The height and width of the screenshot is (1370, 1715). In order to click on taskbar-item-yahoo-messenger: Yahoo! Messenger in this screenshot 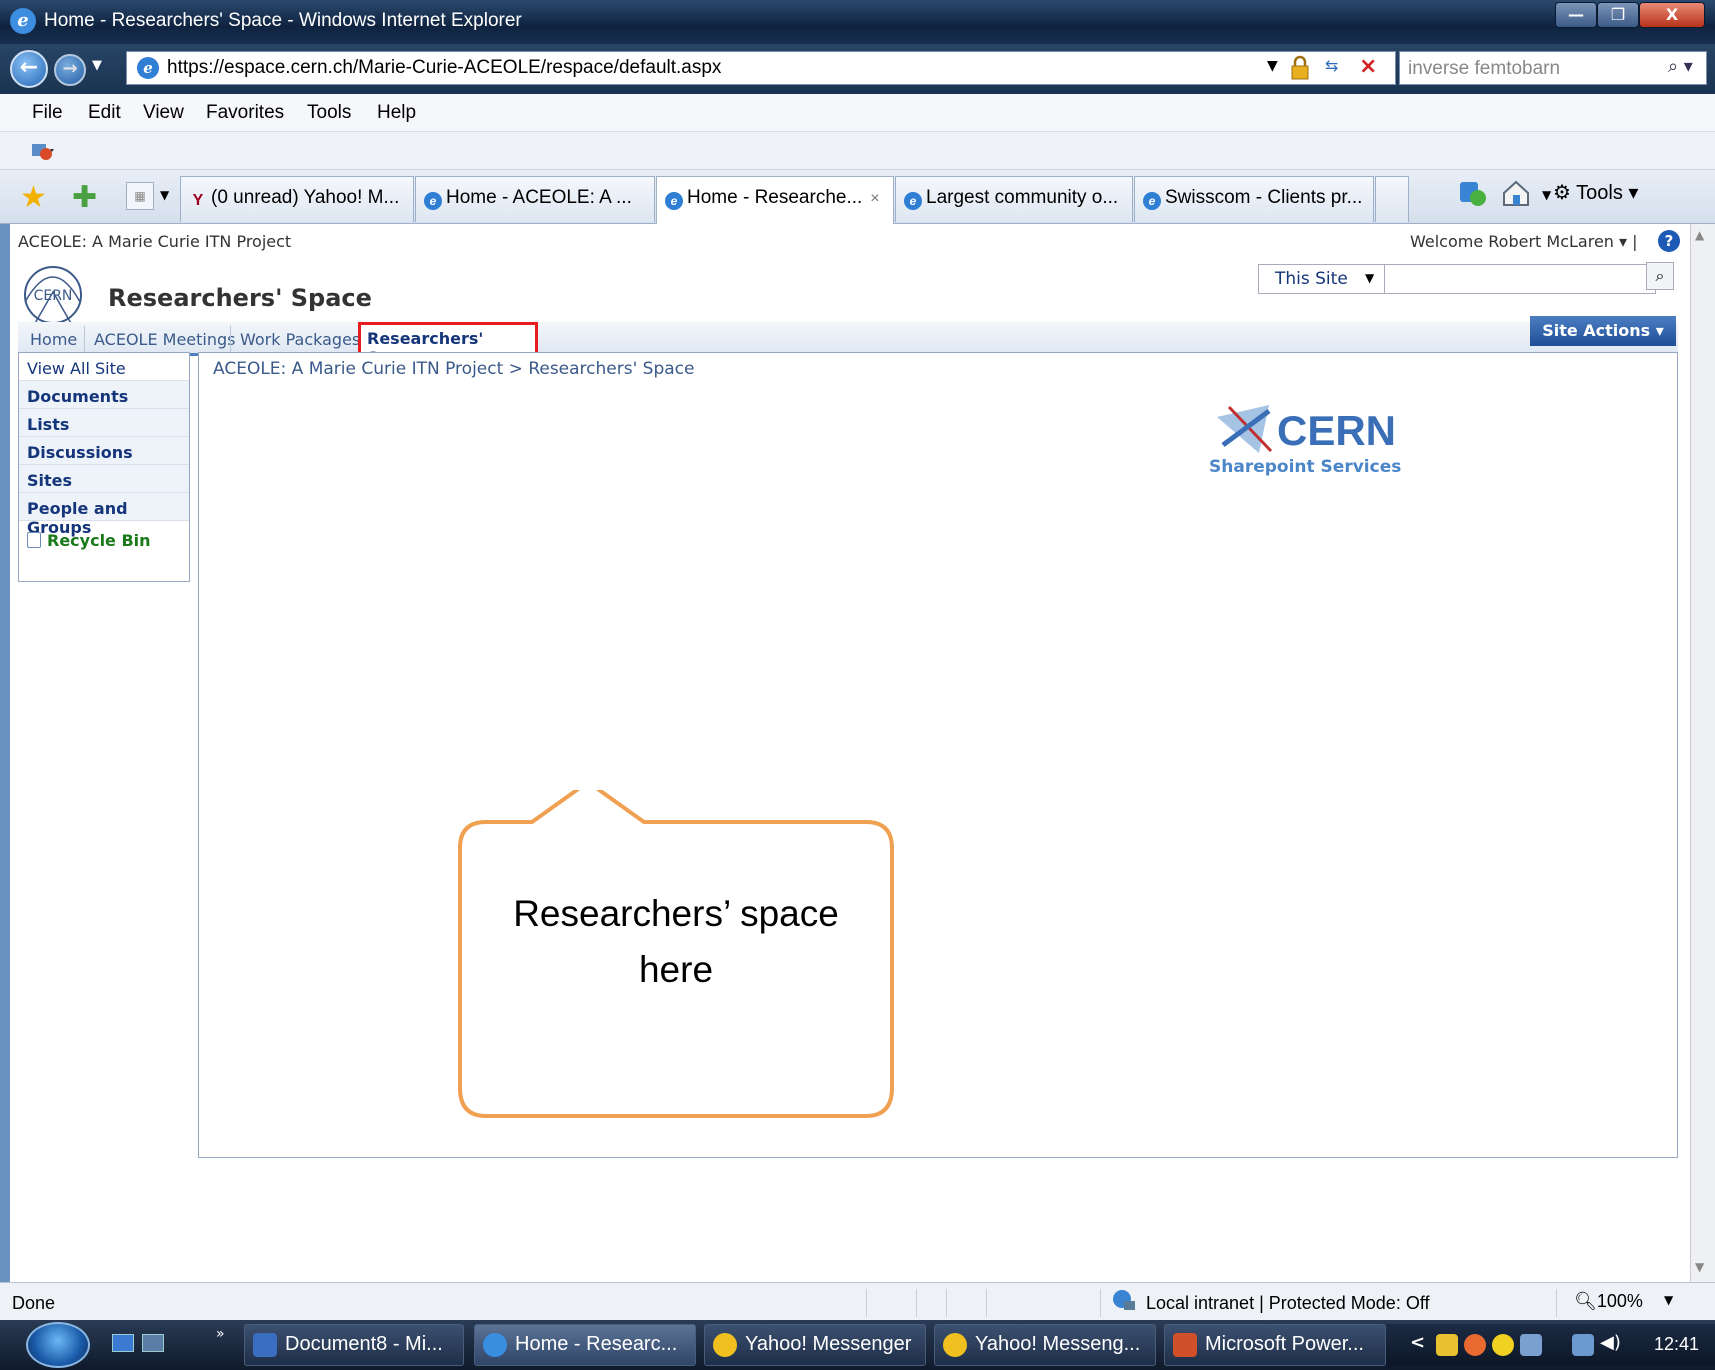, I will do `click(815, 1345)`.